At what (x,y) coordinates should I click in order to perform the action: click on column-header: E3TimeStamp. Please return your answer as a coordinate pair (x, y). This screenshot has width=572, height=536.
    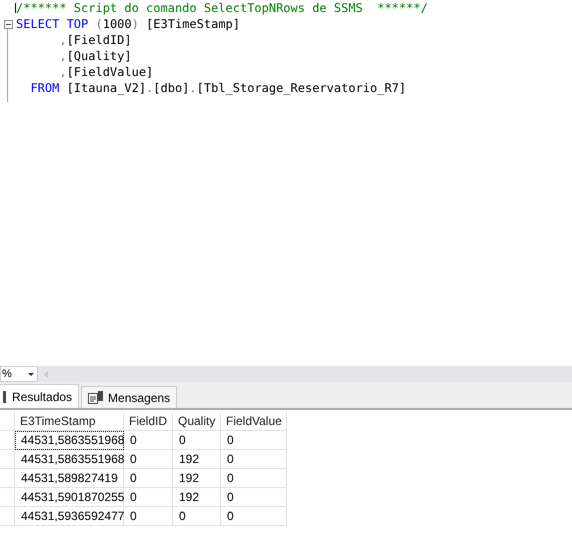
    Looking at the image, I should click on (69, 421).